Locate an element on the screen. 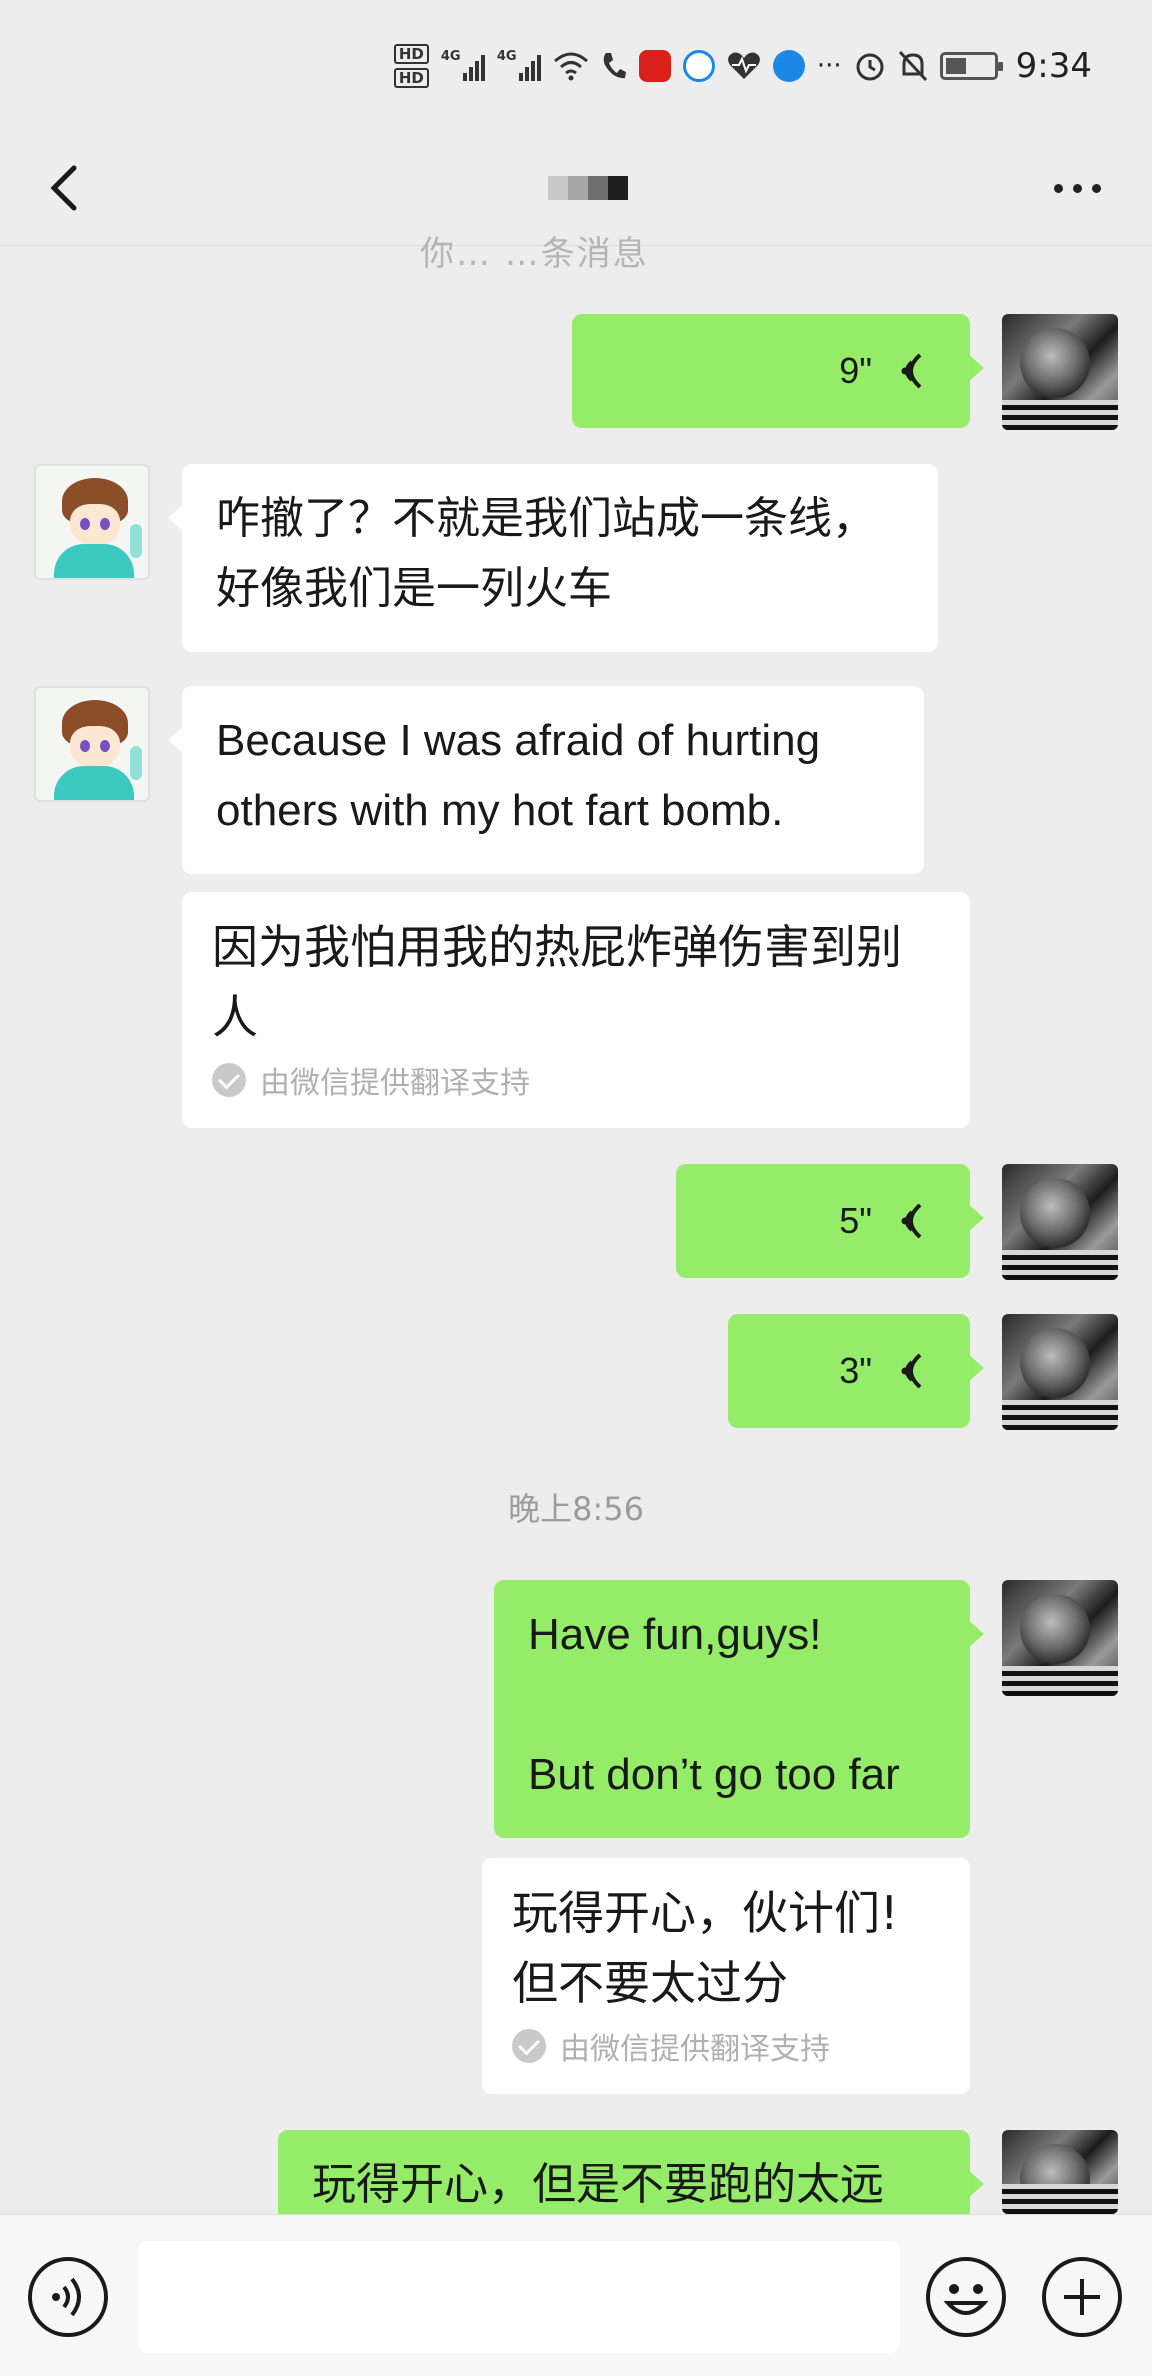  voice-message: 5" is located at coordinates (830, 1221).